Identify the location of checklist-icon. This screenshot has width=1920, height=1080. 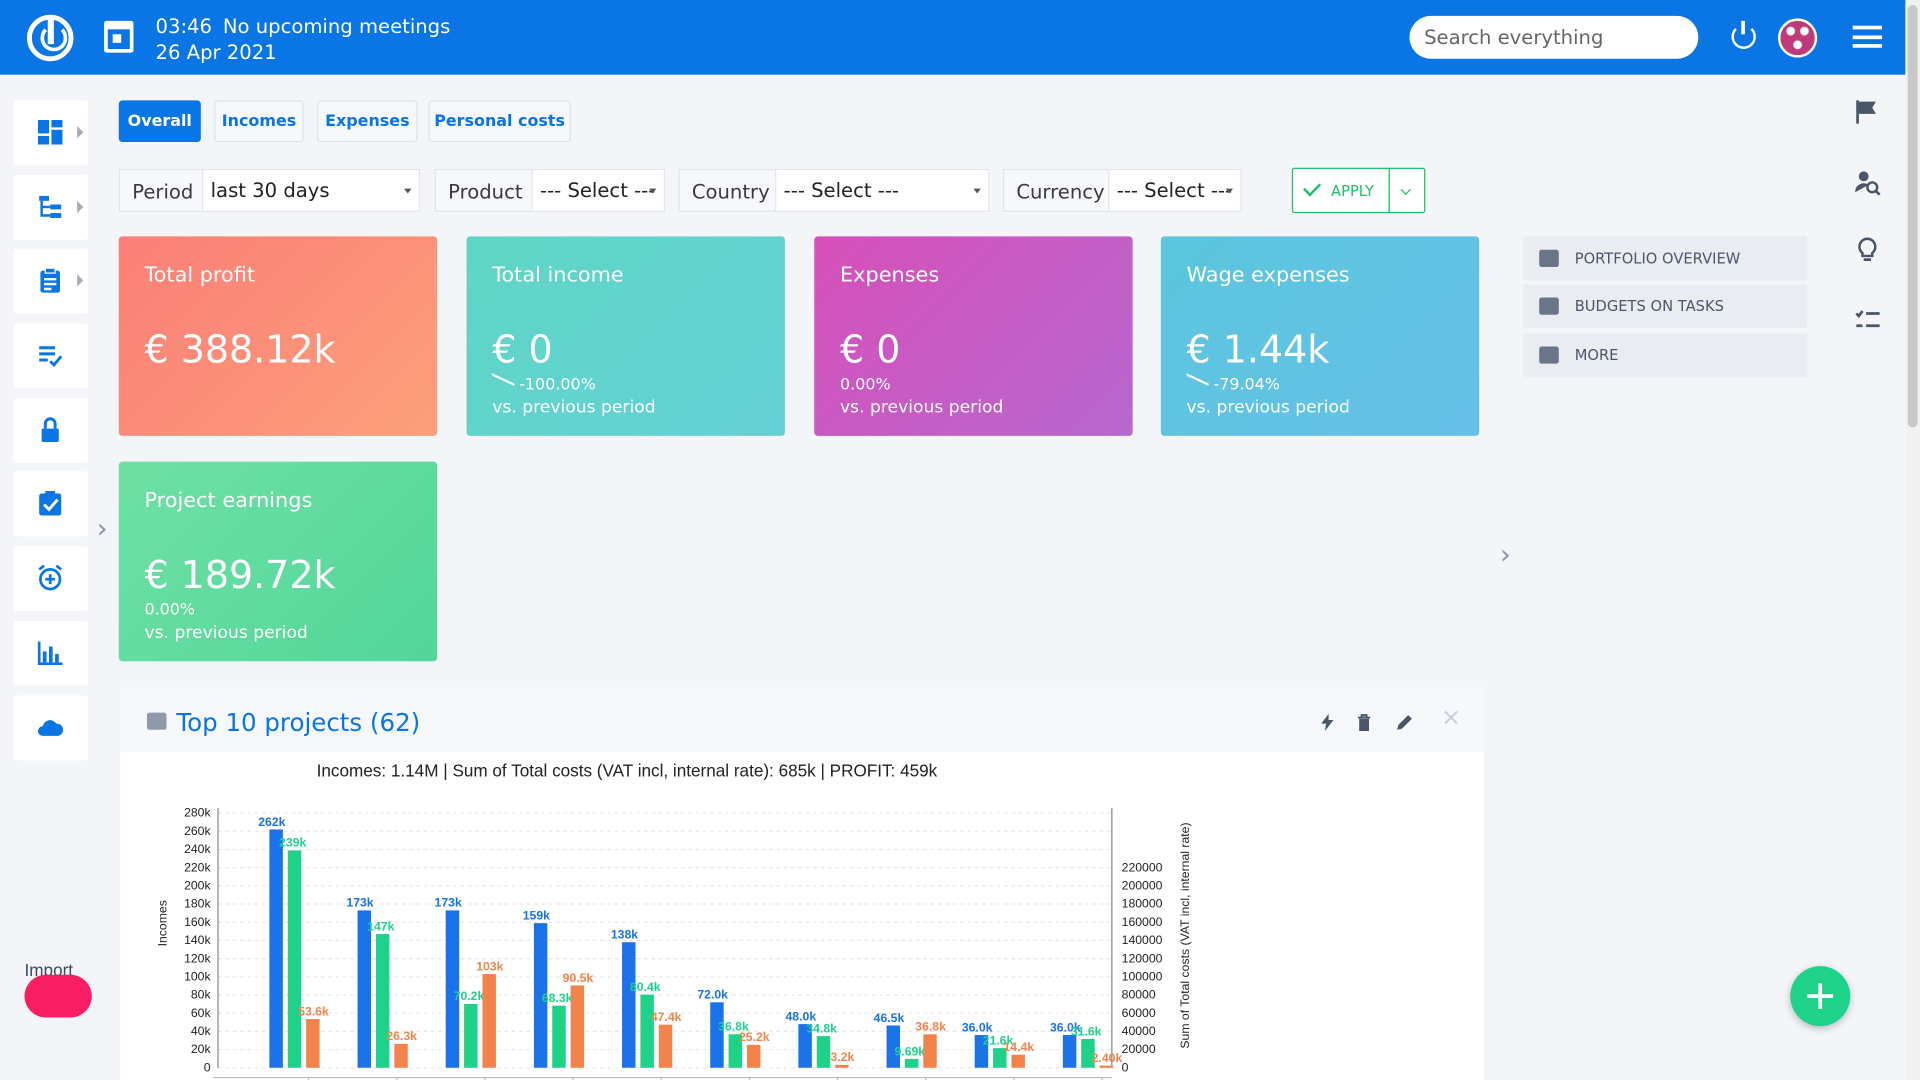
(51, 357).